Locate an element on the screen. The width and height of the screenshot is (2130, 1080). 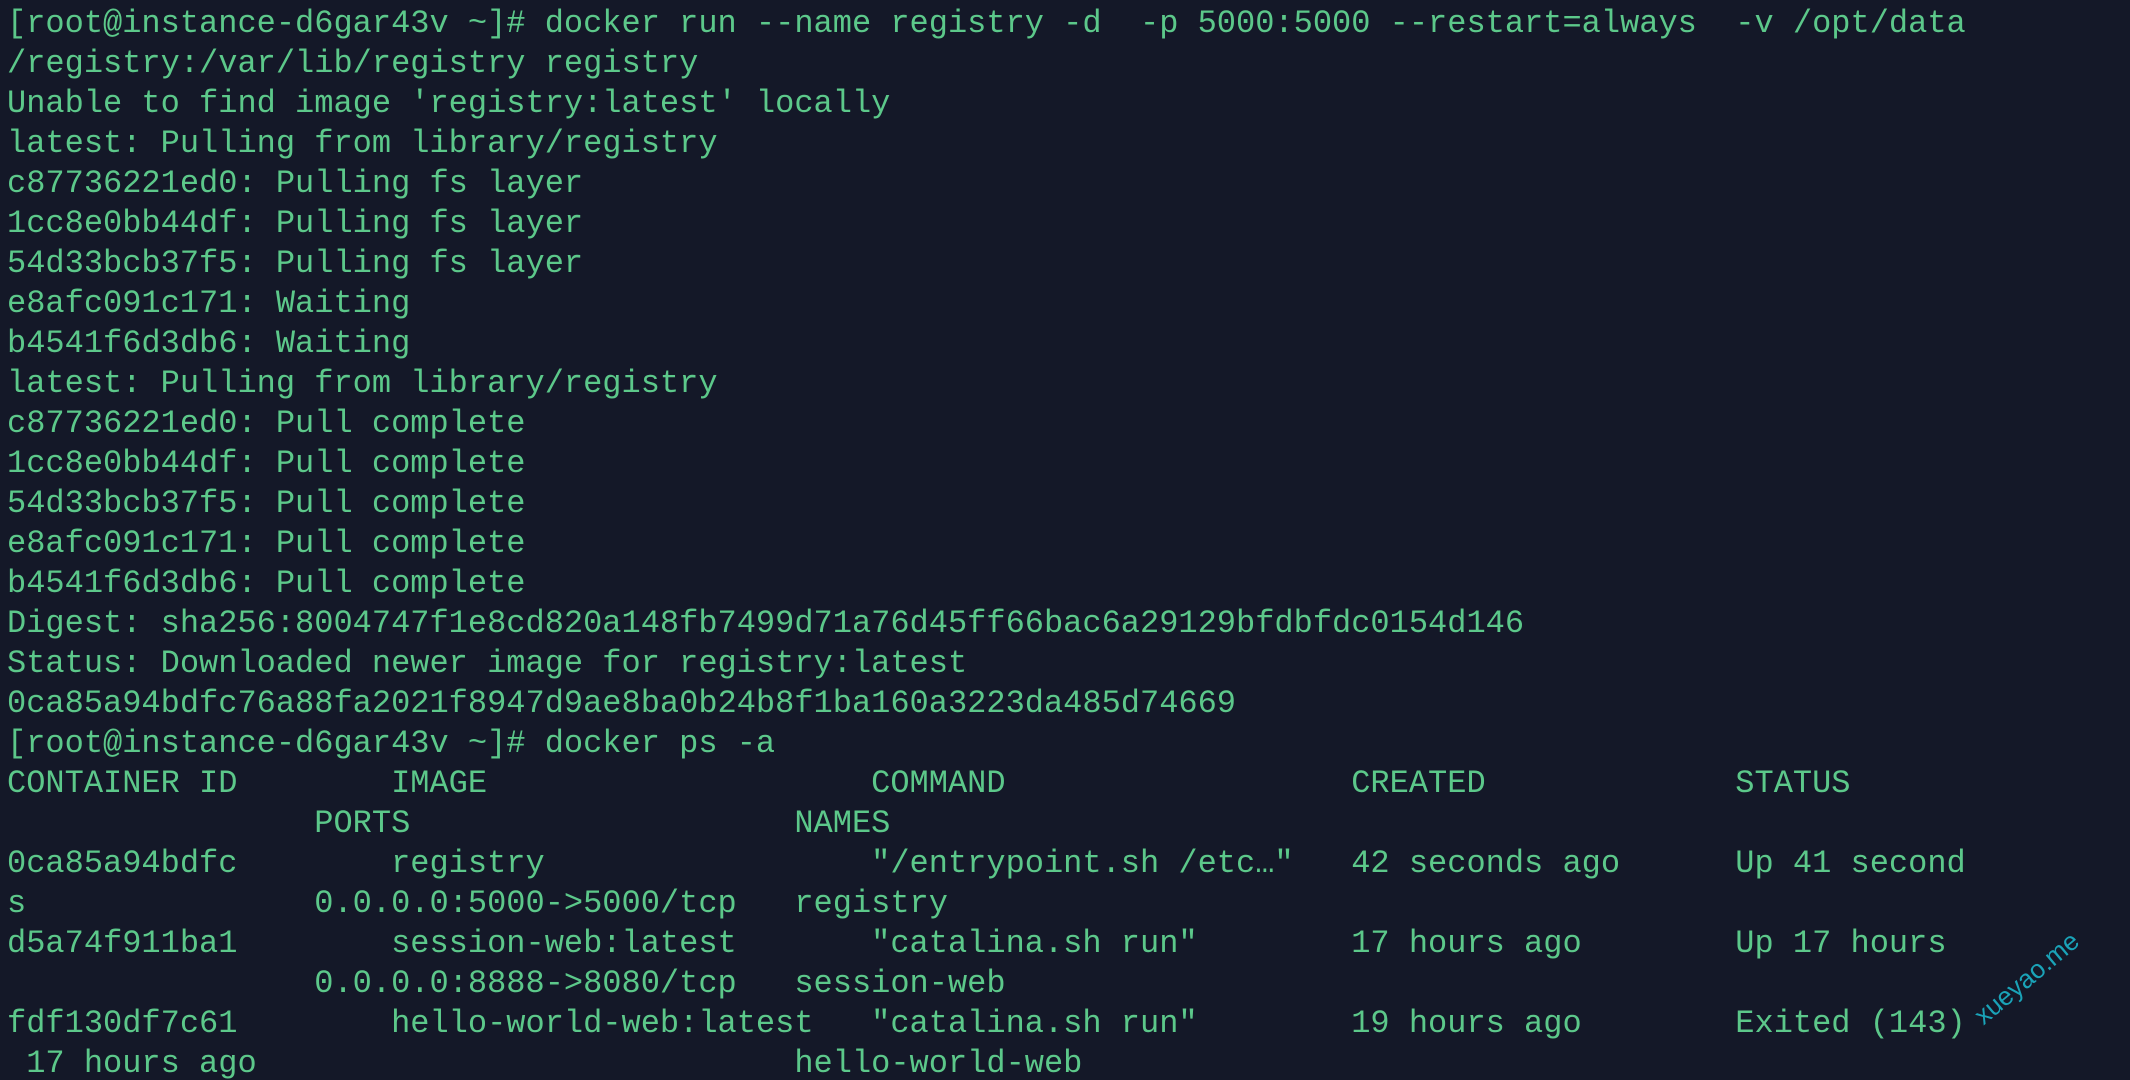
table-header: PORTS NAMES is located at coordinates (449, 823).